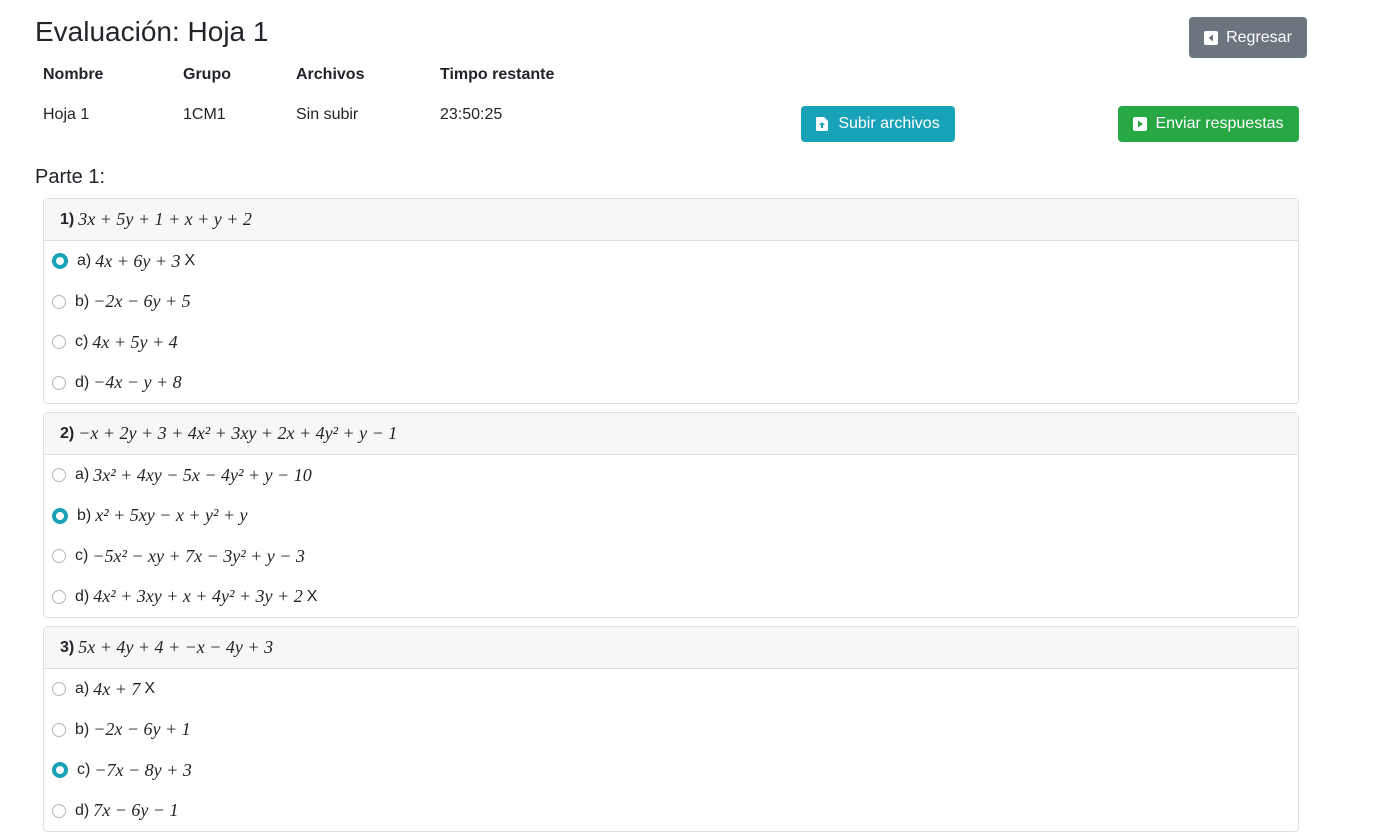  Describe the element at coordinates (143, 769) in the screenshot. I see `option-expression: −7x − 8y + 3` at that location.